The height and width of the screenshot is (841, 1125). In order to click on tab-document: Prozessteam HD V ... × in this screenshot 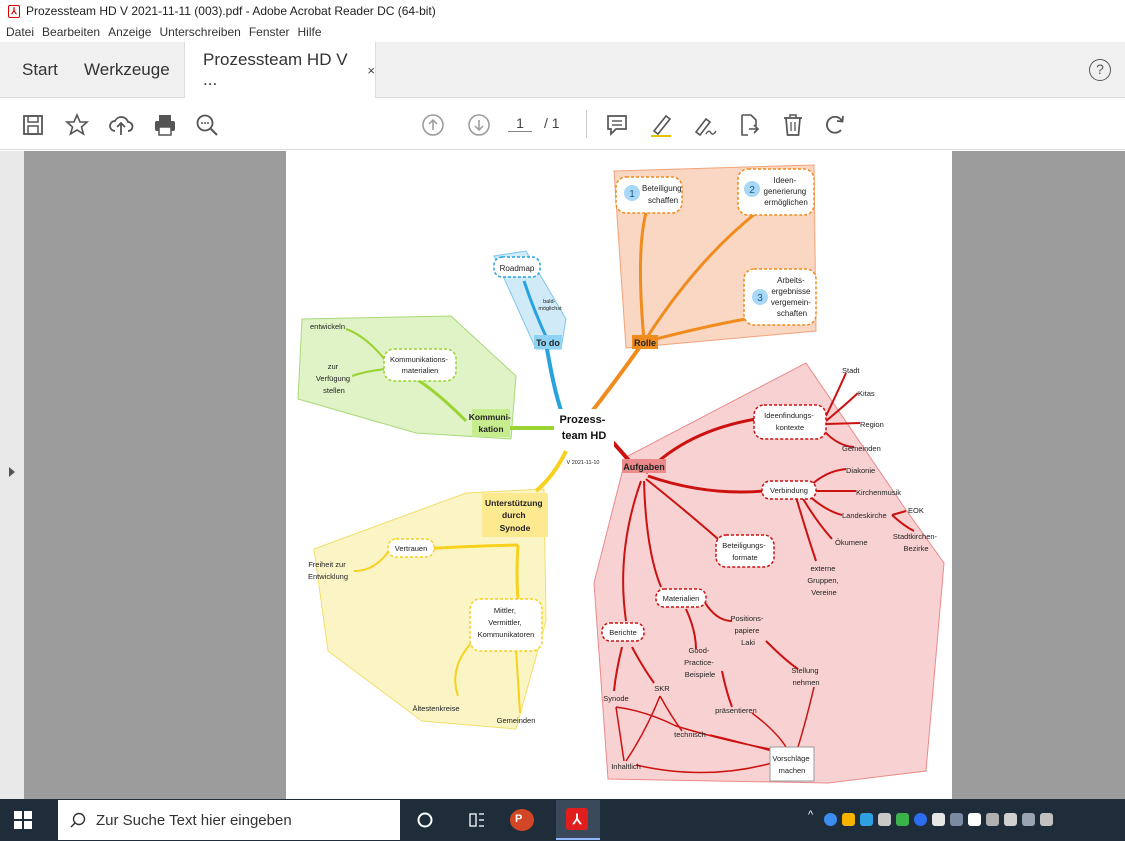, I will do `click(280, 70)`.